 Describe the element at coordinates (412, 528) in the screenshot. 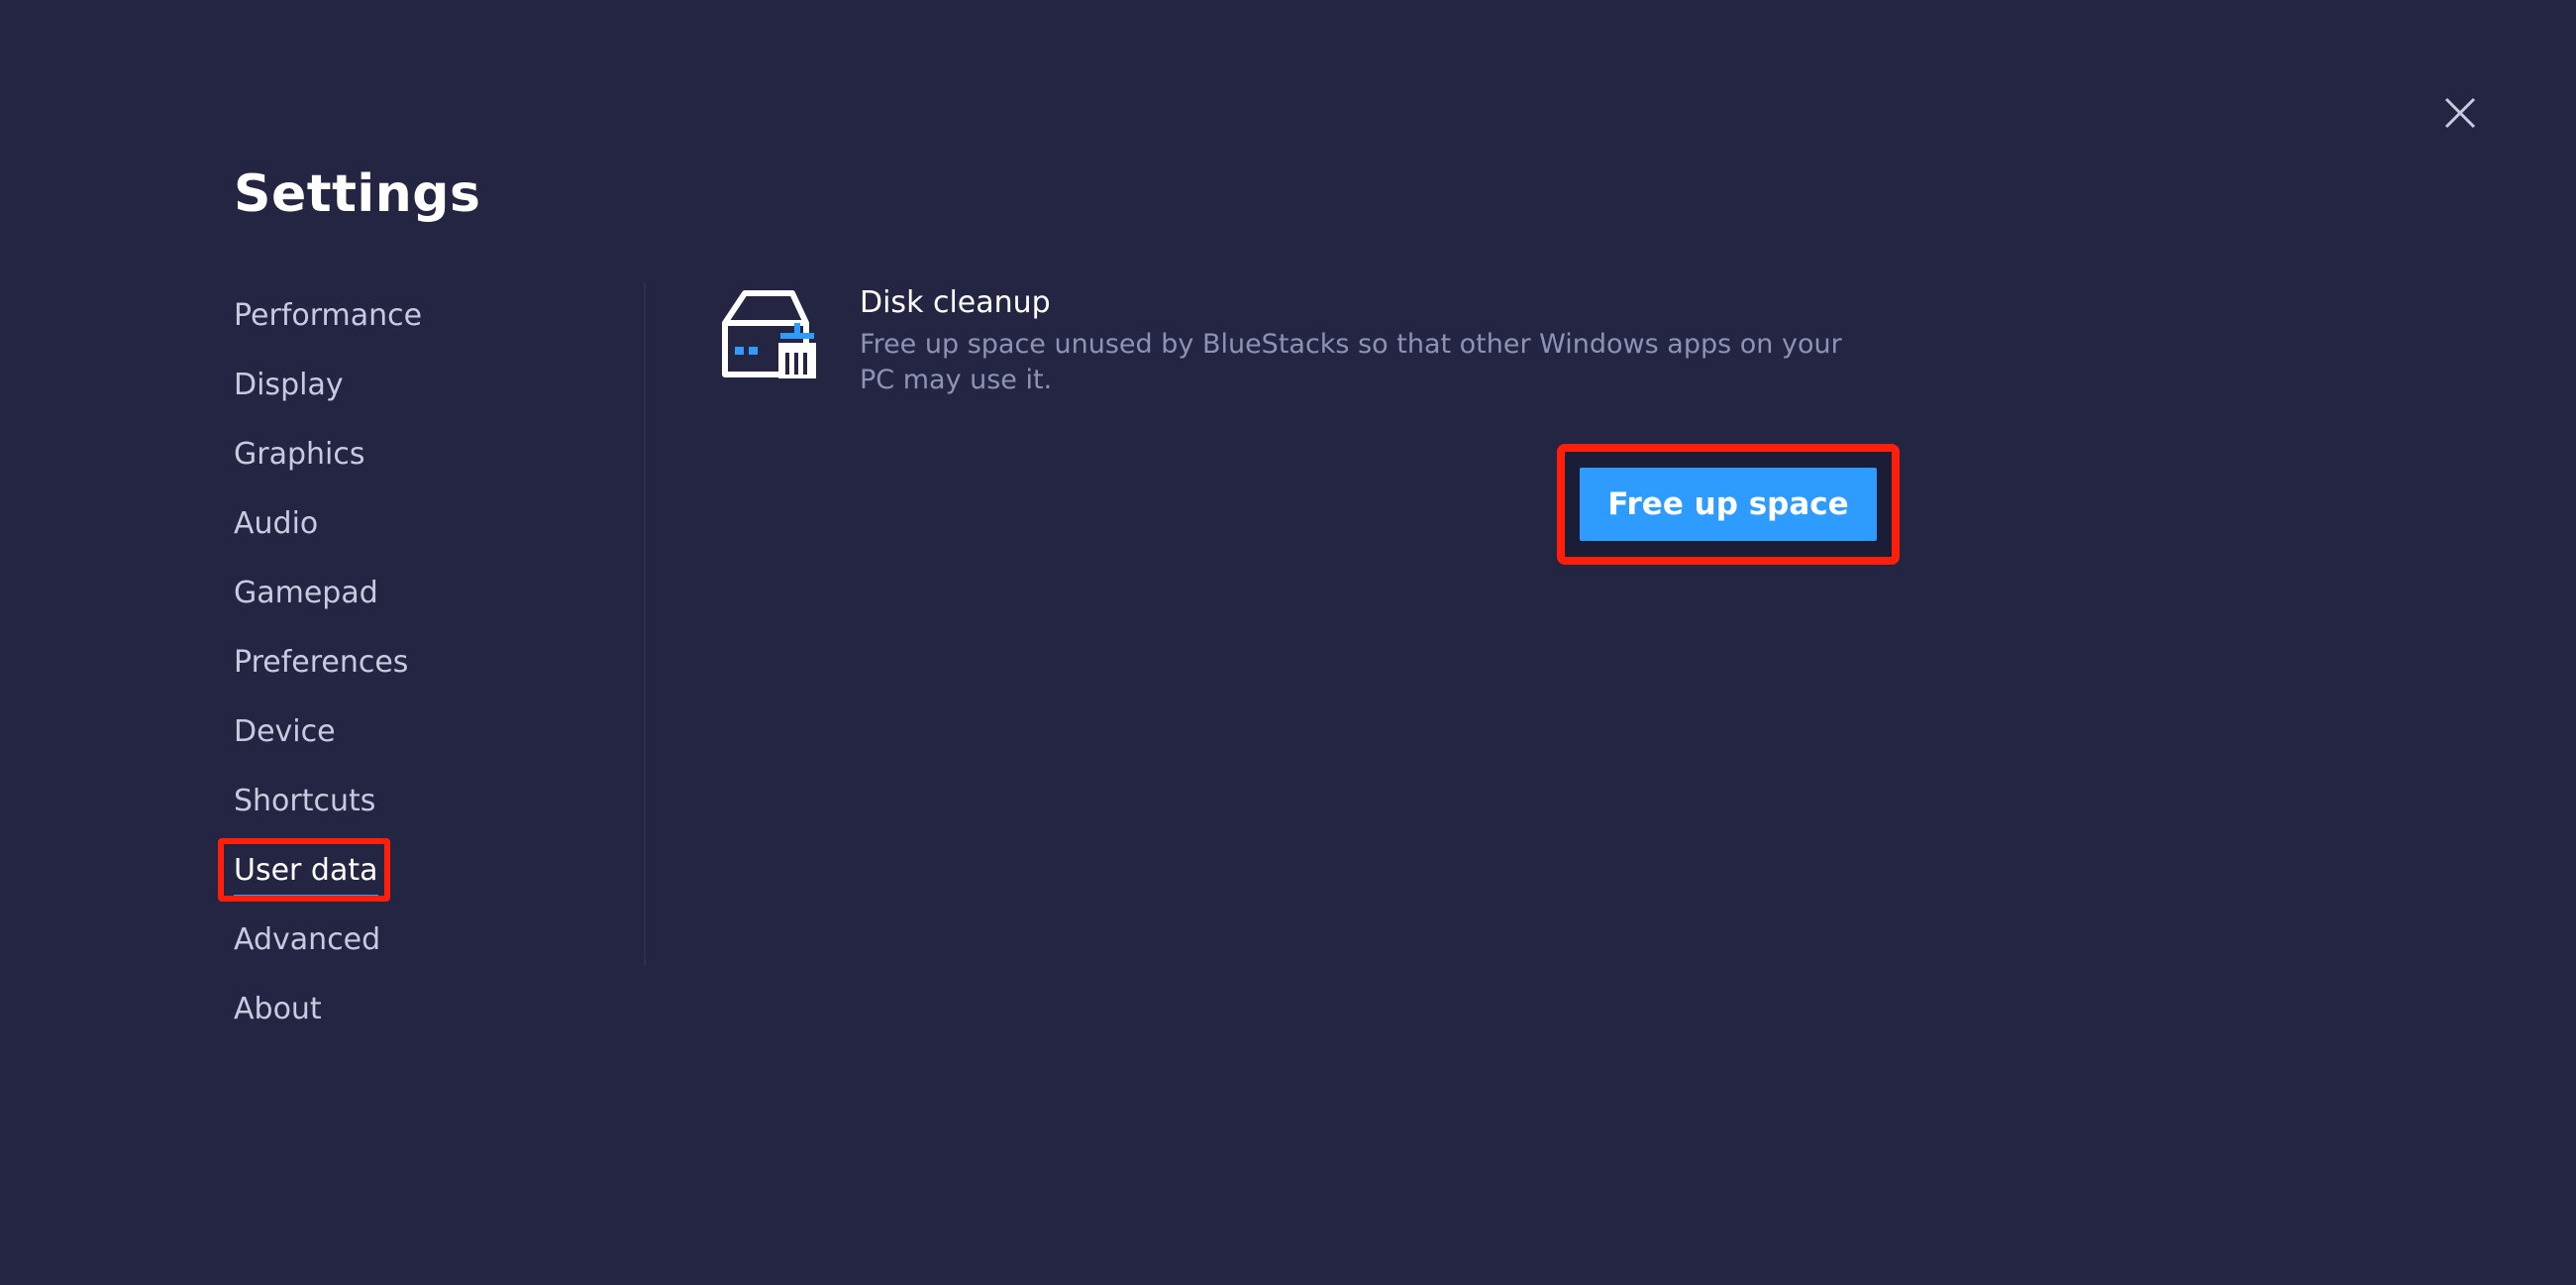

I see `sidebar-item-audio: Audio` at that location.